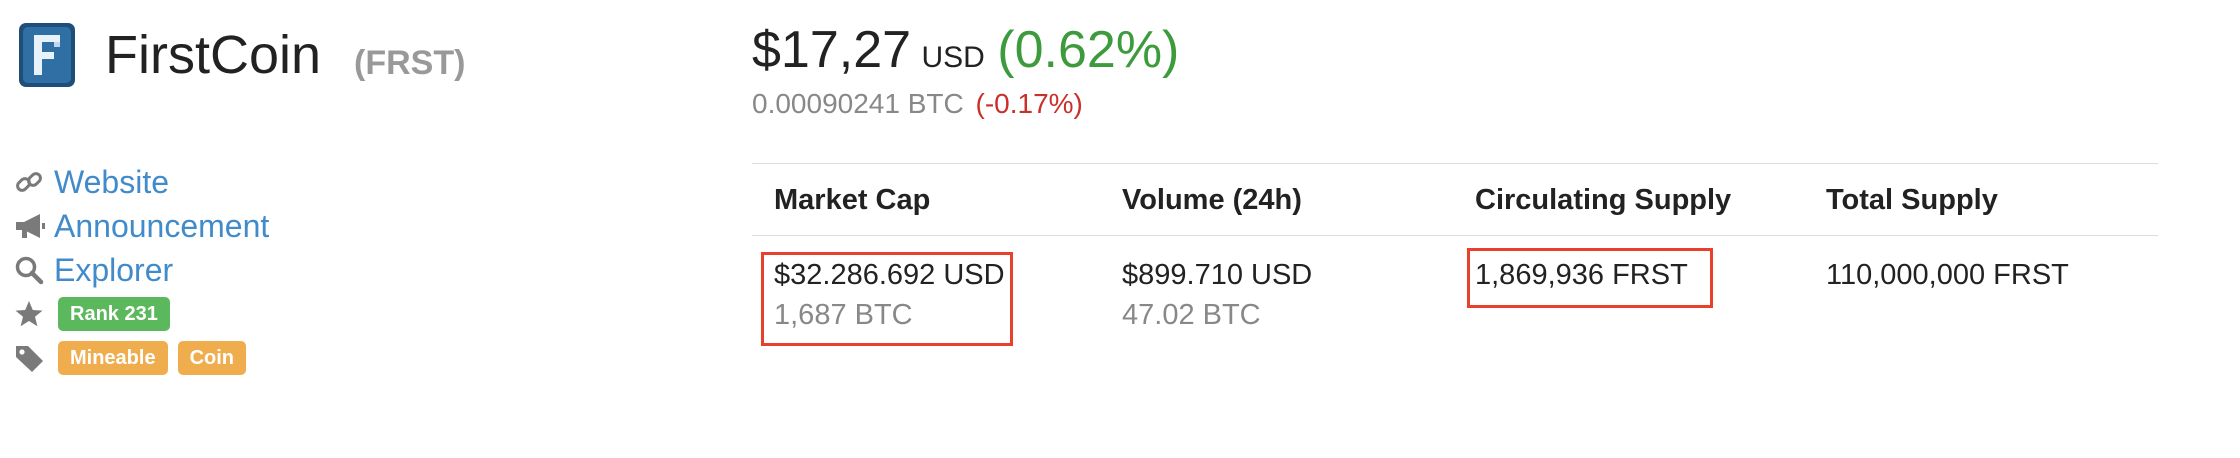 This screenshot has width=2240, height=458. Describe the element at coordinates (1217, 275) in the screenshot. I see `volume-usd: $899.710 USD` at that location.